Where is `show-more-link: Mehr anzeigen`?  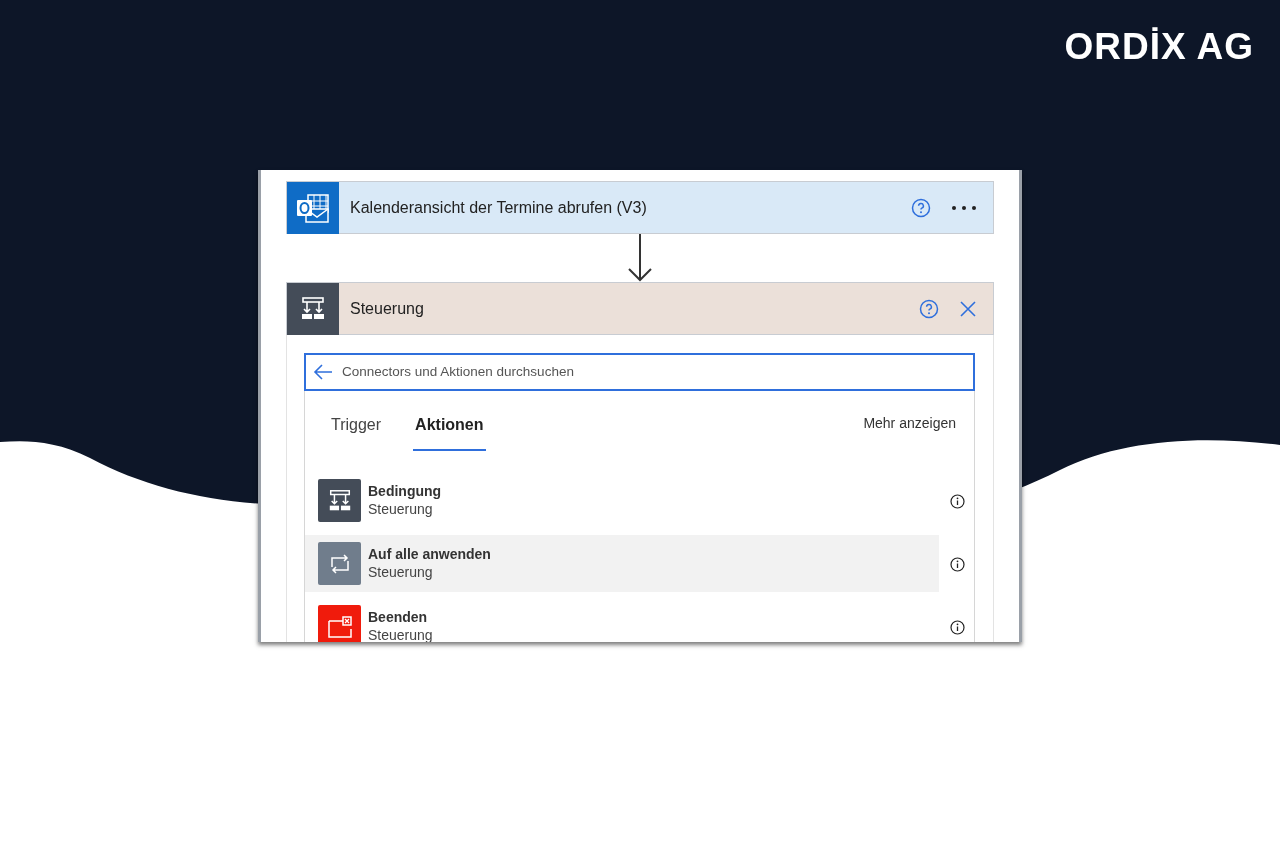
show-more-link: Mehr anzeigen is located at coordinates (909, 423).